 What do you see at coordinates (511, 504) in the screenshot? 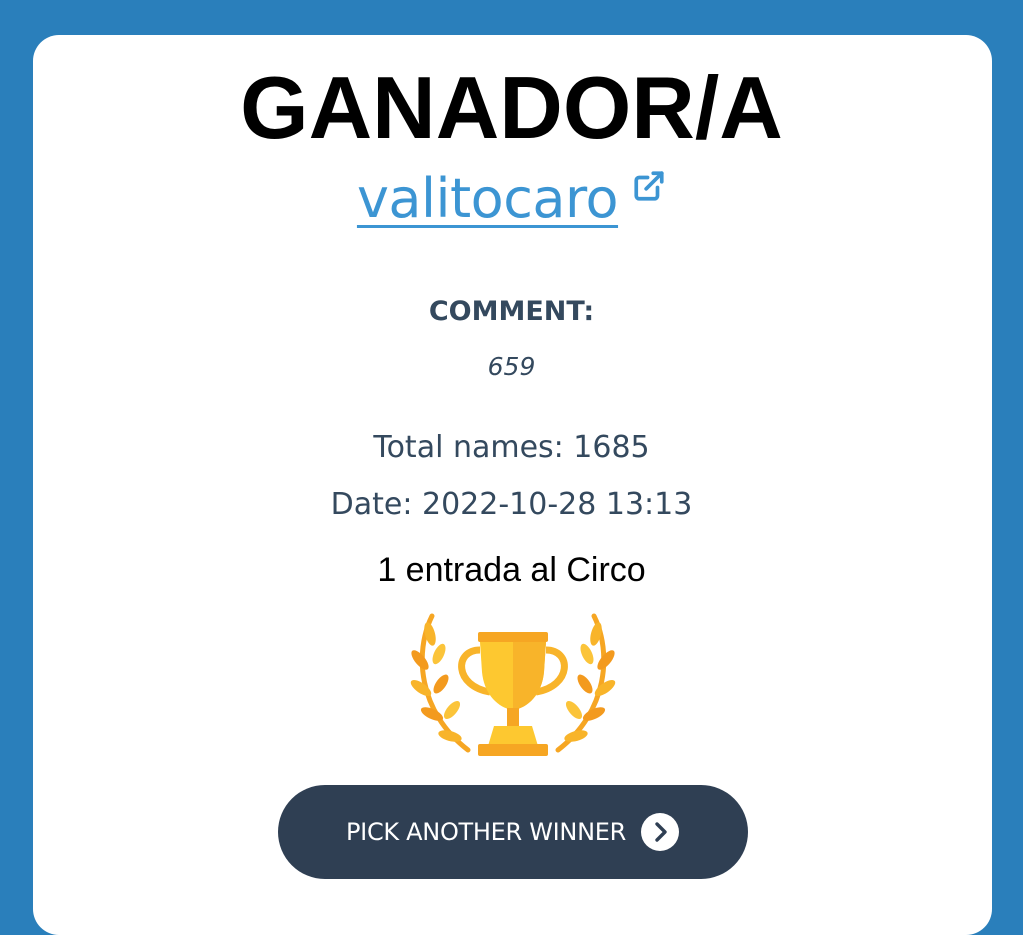
I see `draw-date: Date: 2022-10-28 13:13` at bounding box center [511, 504].